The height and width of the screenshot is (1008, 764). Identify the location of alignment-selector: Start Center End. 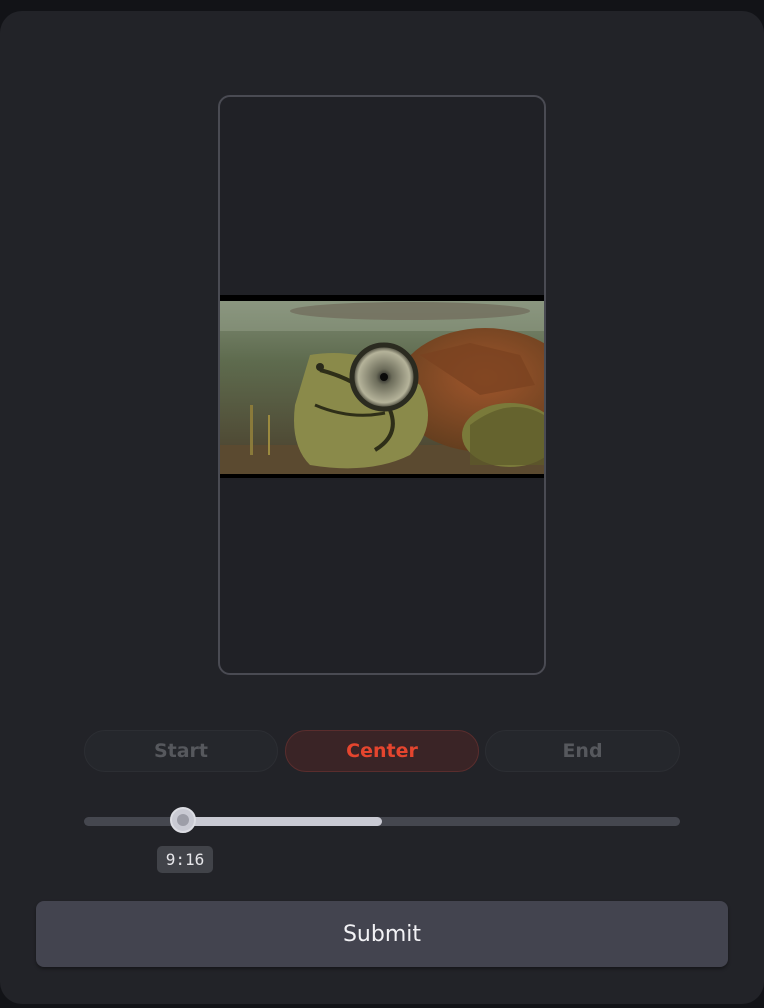
(382, 751).